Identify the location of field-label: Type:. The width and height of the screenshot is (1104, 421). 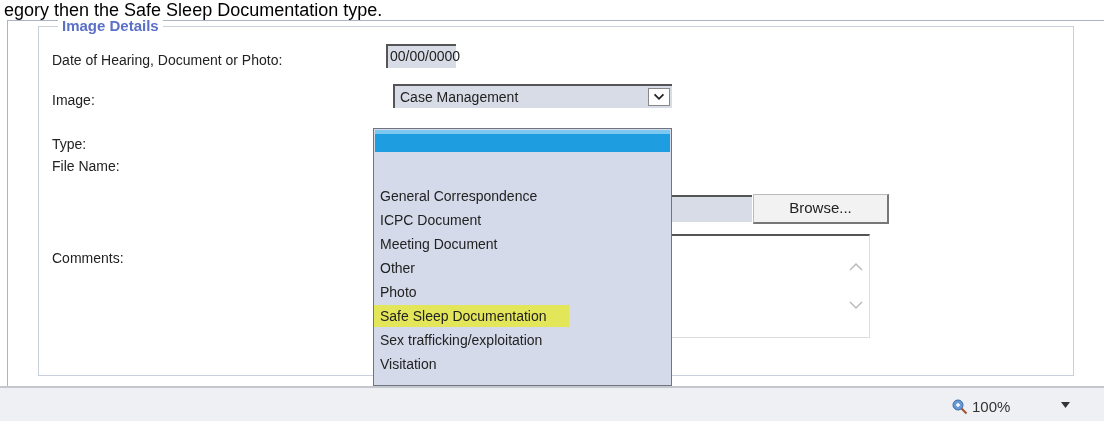
(70, 144).